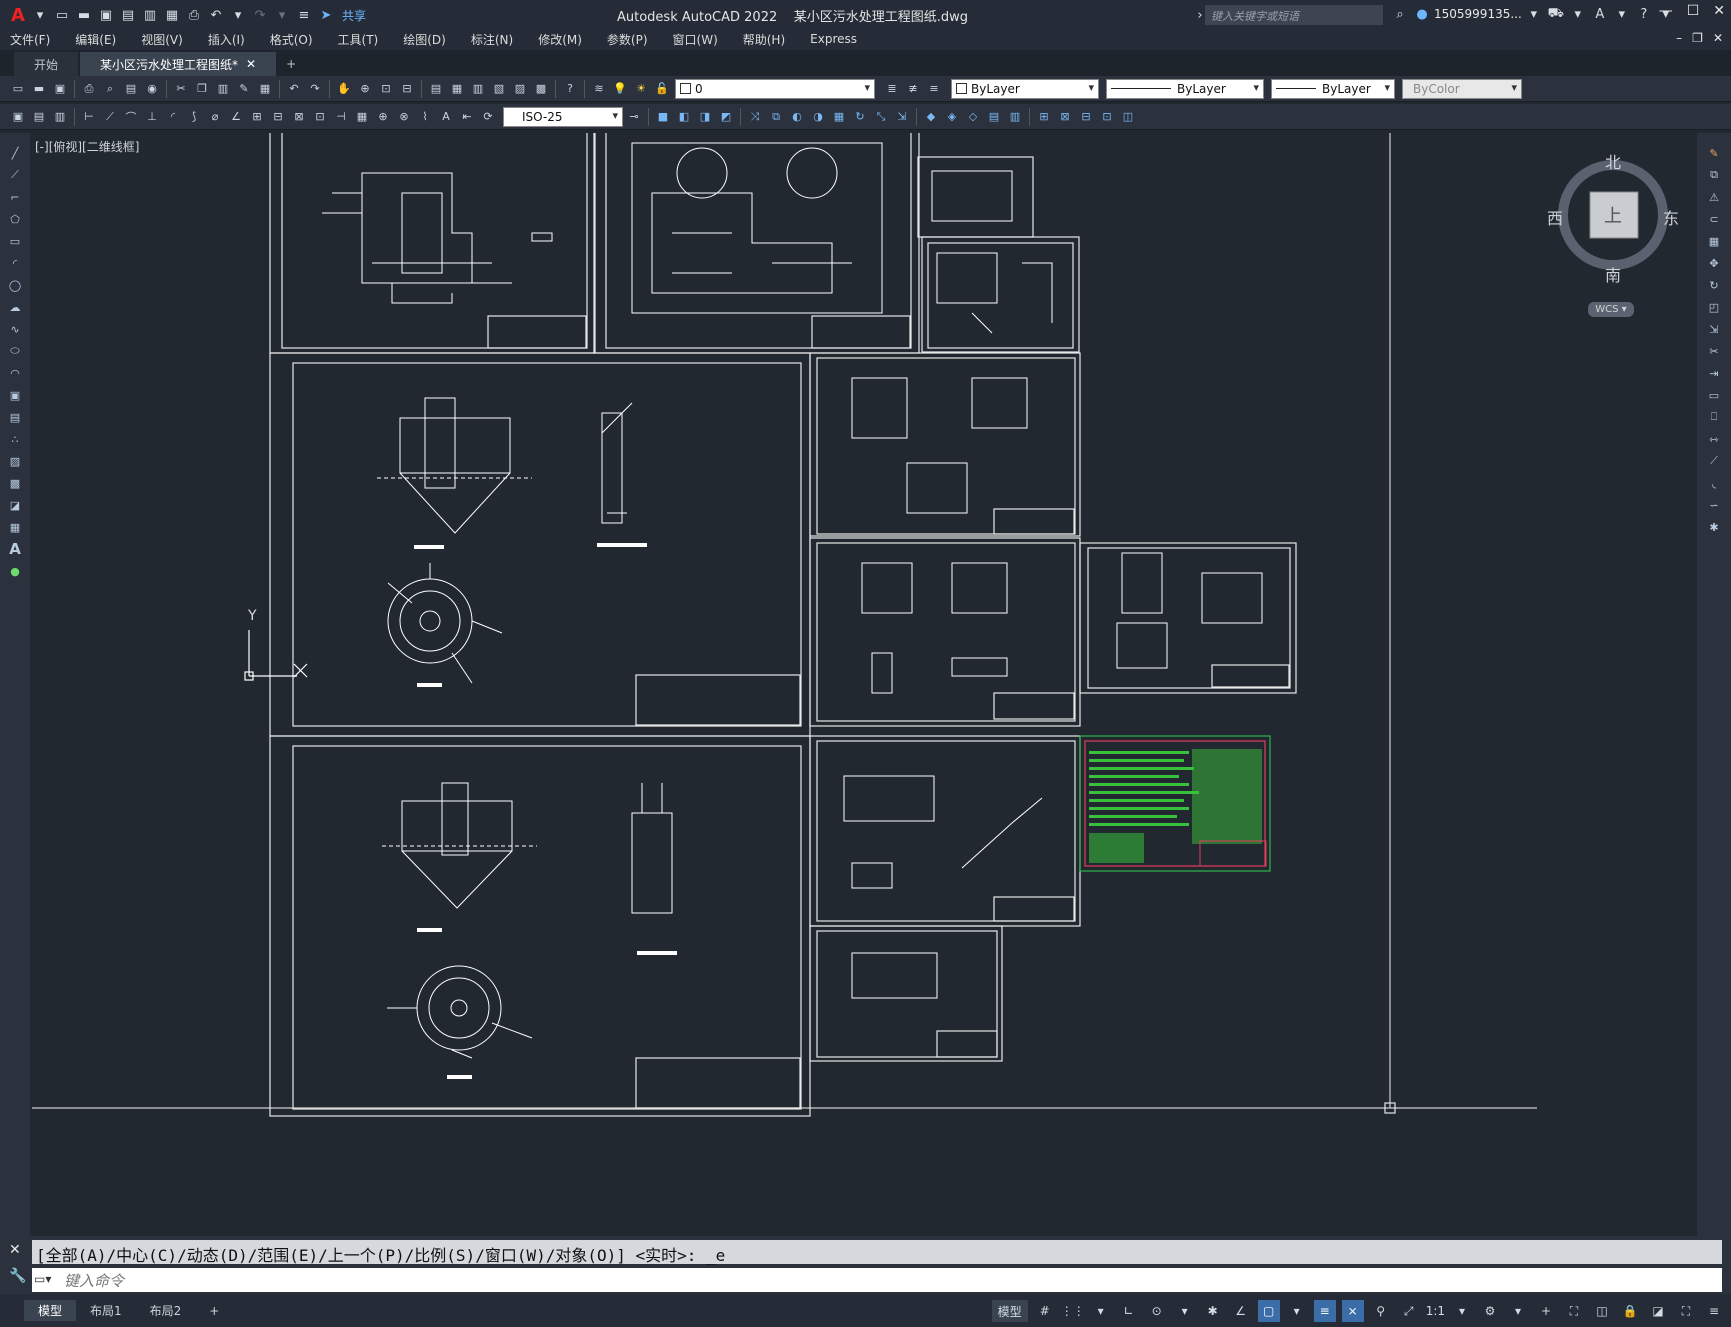 This screenshot has width=1731, height=1327. I want to click on copy-obj-icon: ⧉, so click(1714, 175).